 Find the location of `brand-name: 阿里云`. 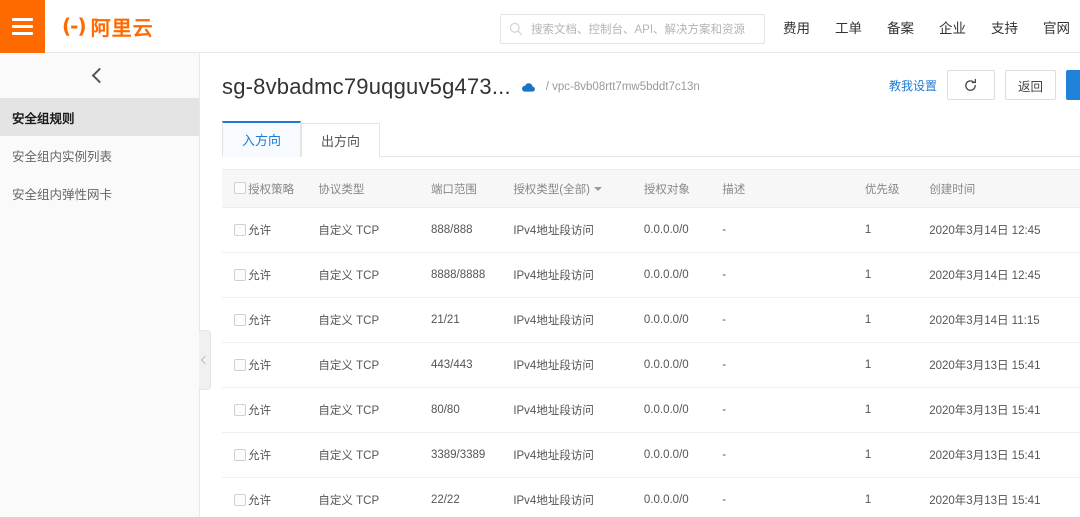

brand-name: 阿里云 is located at coordinates (122, 28).